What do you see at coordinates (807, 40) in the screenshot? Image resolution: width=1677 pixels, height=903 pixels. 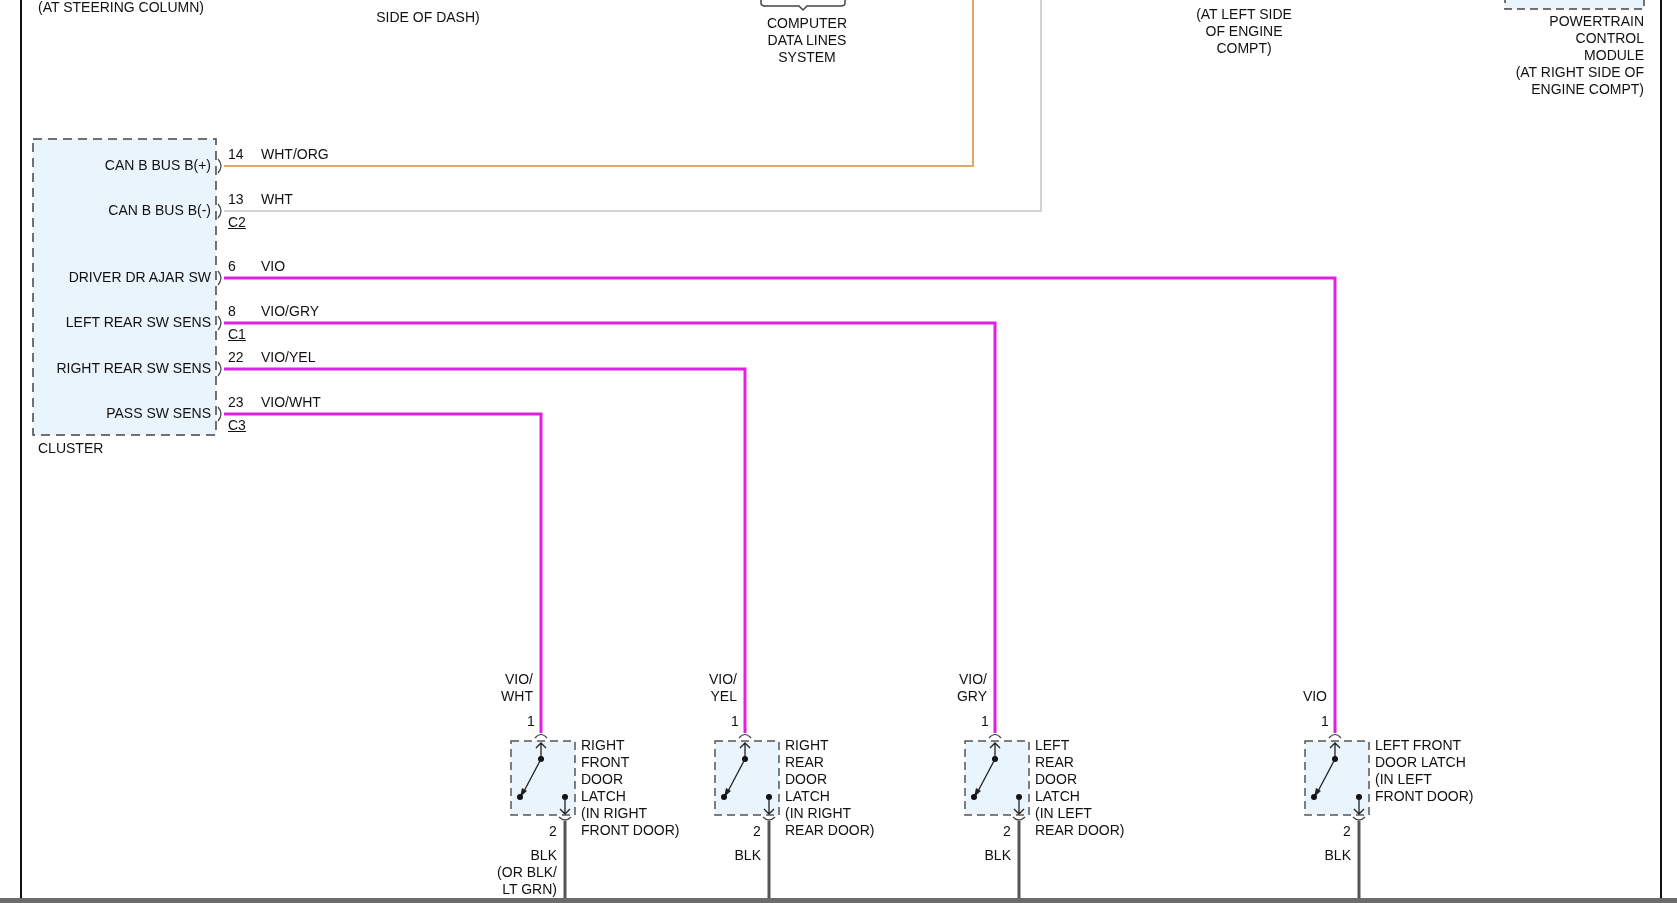 I see `location-label: COMPUTER DATA LINES SYSTEM` at bounding box center [807, 40].